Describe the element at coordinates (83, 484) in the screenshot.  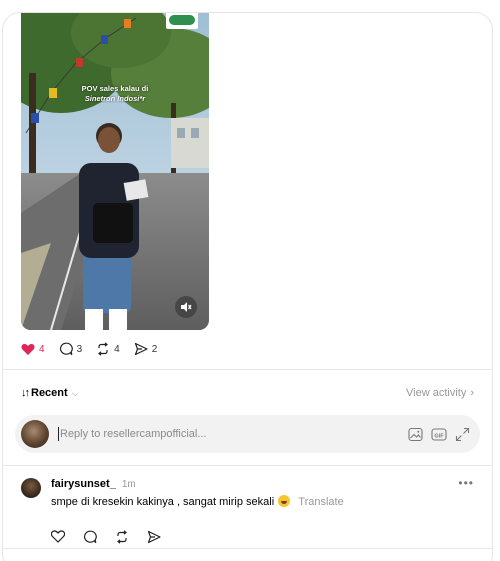
I see `comment-username: fairysunset_` at that location.